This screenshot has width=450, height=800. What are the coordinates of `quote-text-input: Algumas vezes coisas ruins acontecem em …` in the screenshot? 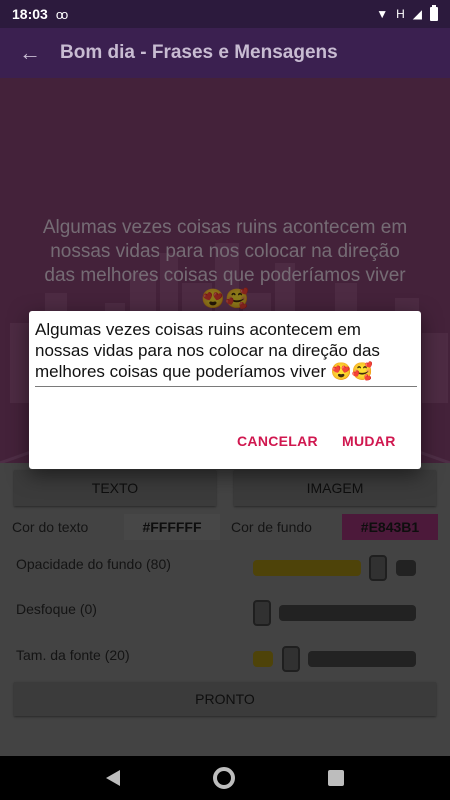 It's located at (226, 353).